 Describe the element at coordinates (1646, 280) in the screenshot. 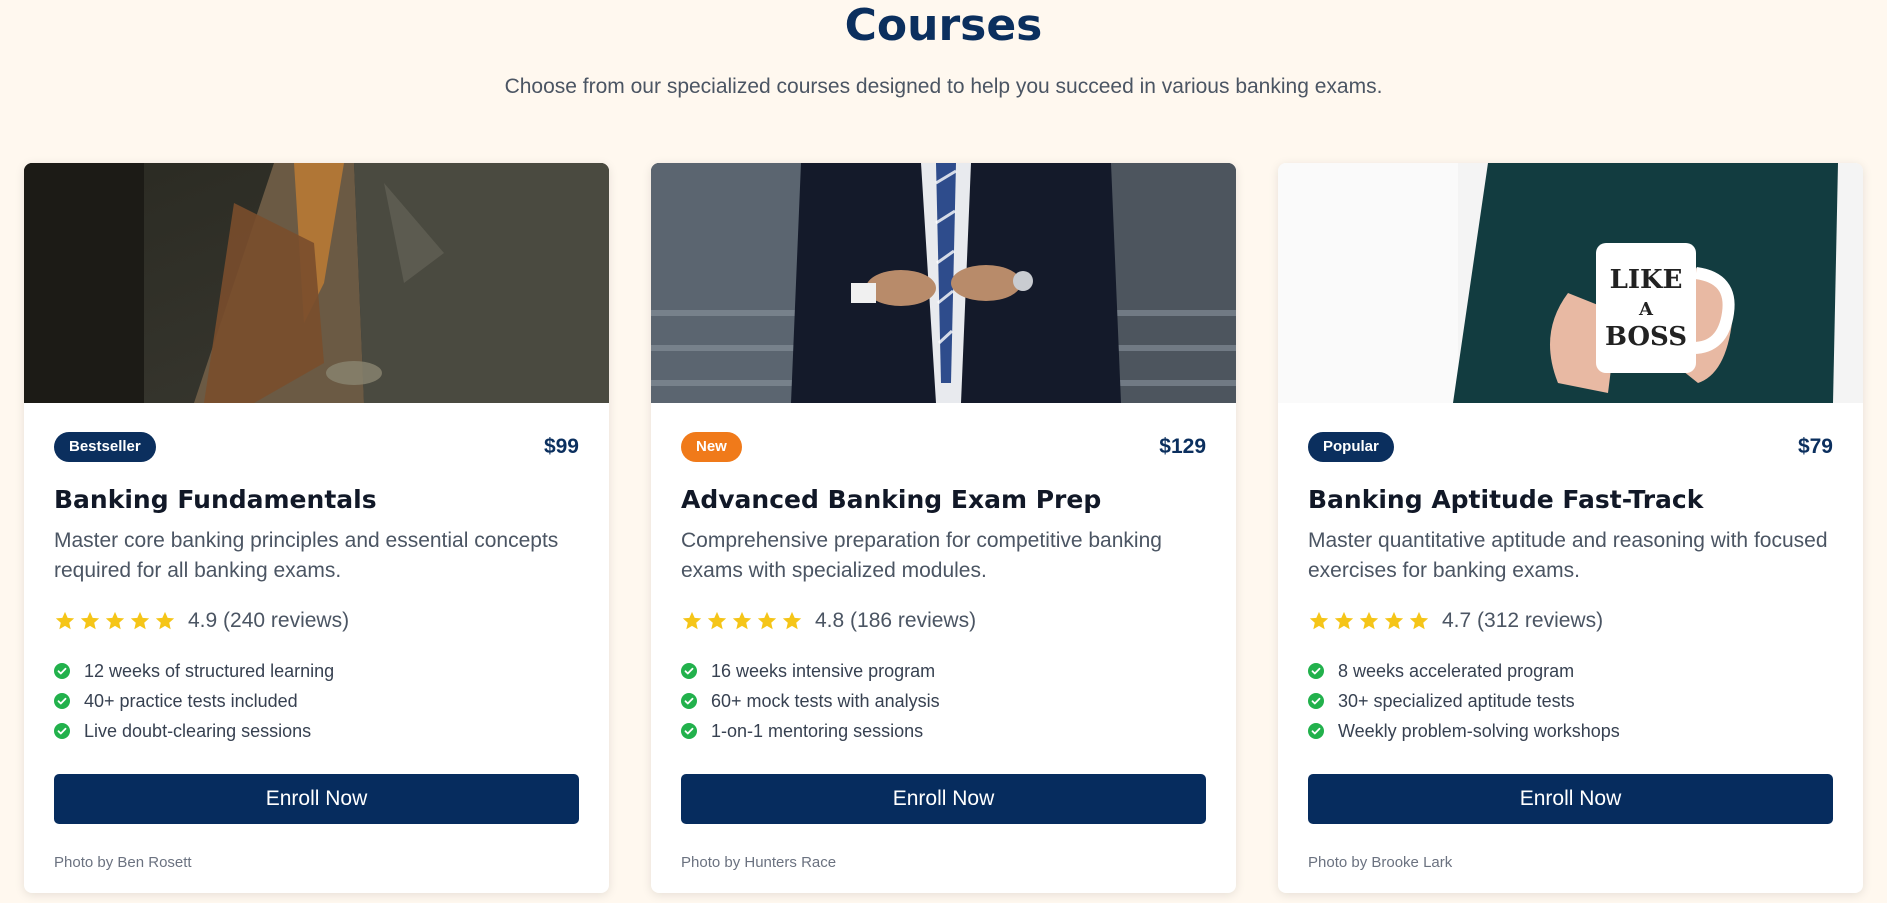

I see `mug-text: LIKE` at that location.